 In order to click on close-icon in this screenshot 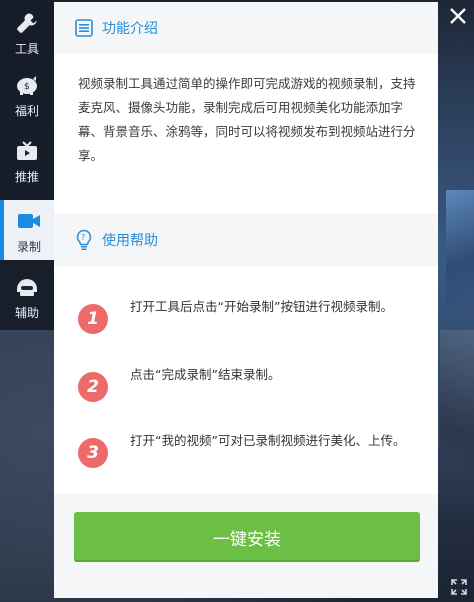, I will do `click(458, 18)`.